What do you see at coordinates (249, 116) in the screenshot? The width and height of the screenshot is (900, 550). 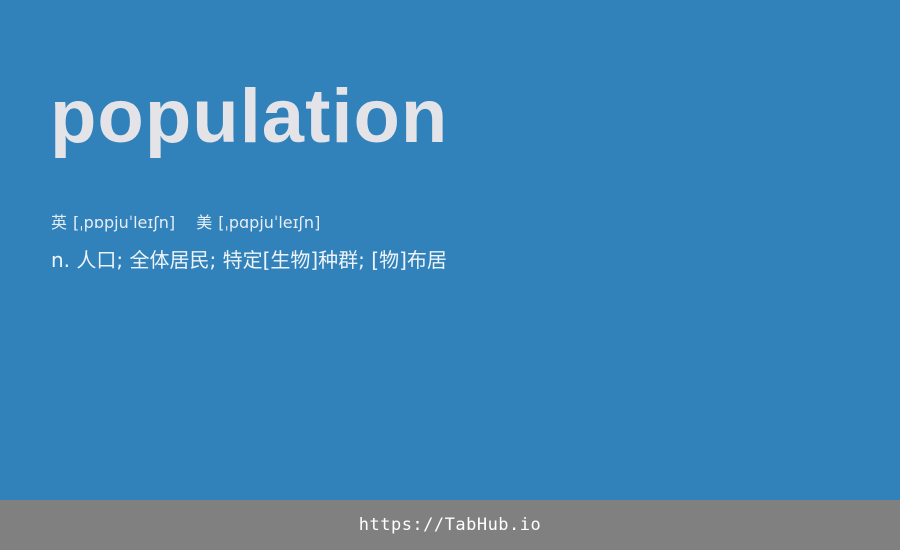 I see `headword: population` at bounding box center [249, 116].